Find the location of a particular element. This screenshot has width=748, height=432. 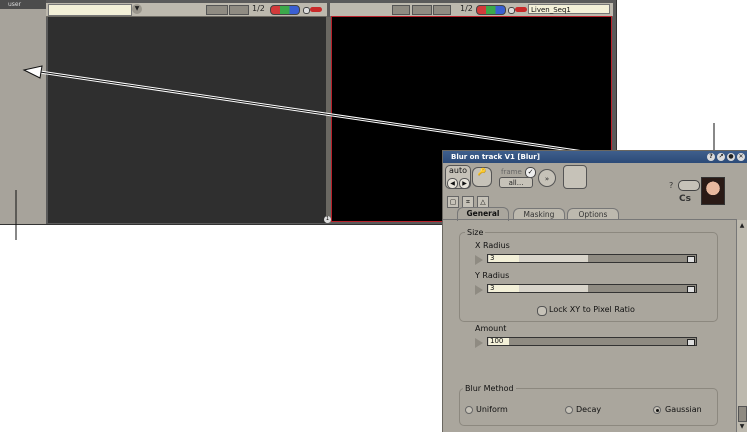

pin-icon: ↗ is located at coordinates (721, 157).